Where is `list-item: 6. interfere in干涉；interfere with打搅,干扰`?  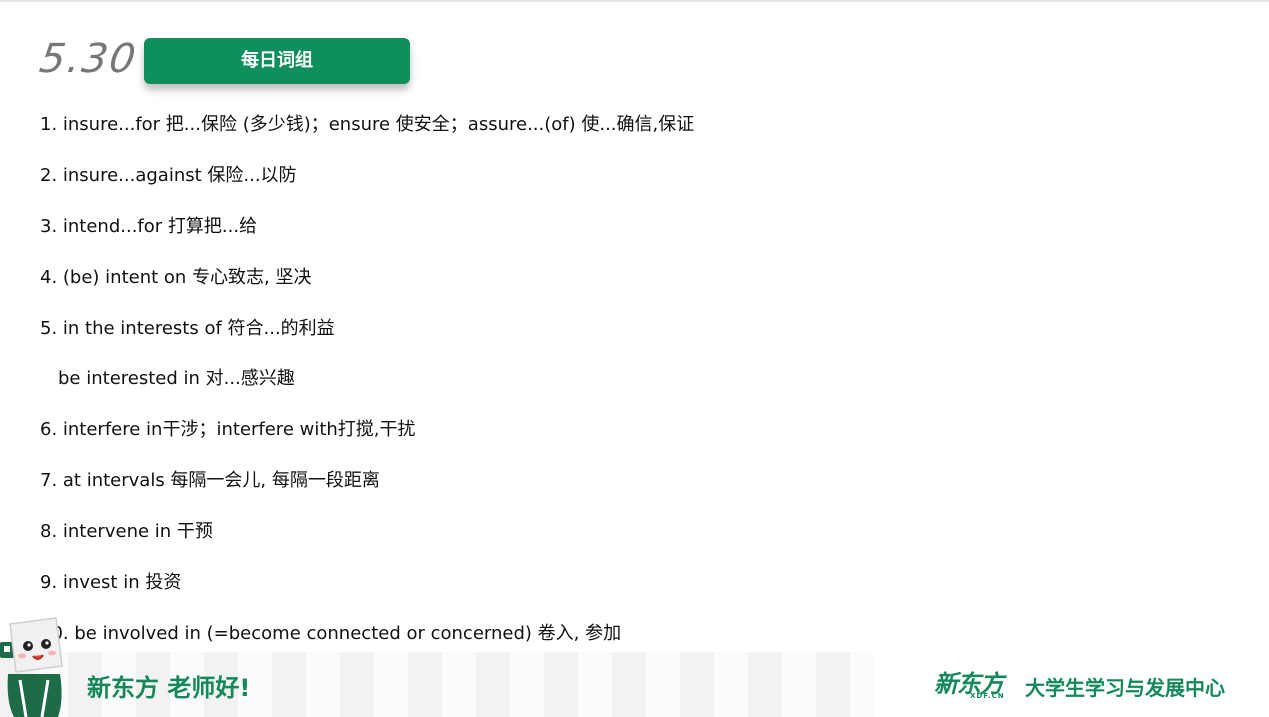
list-item: 6. interfere in干涉；interfere with打搅,干扰 is located at coordinates (228, 430).